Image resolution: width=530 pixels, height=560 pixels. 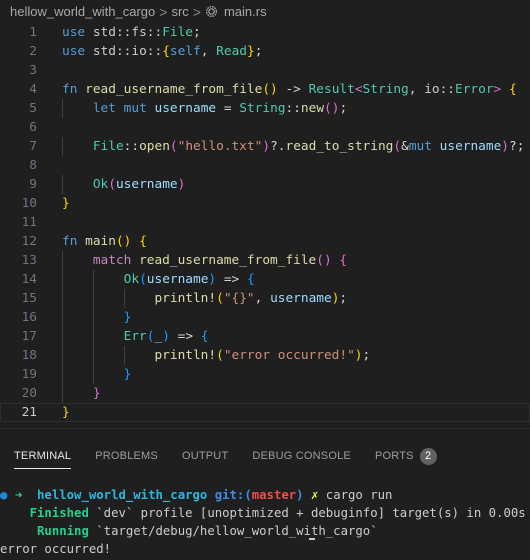 I want to click on code-line: 15 println!("{}", username);, so click(x=265, y=298).